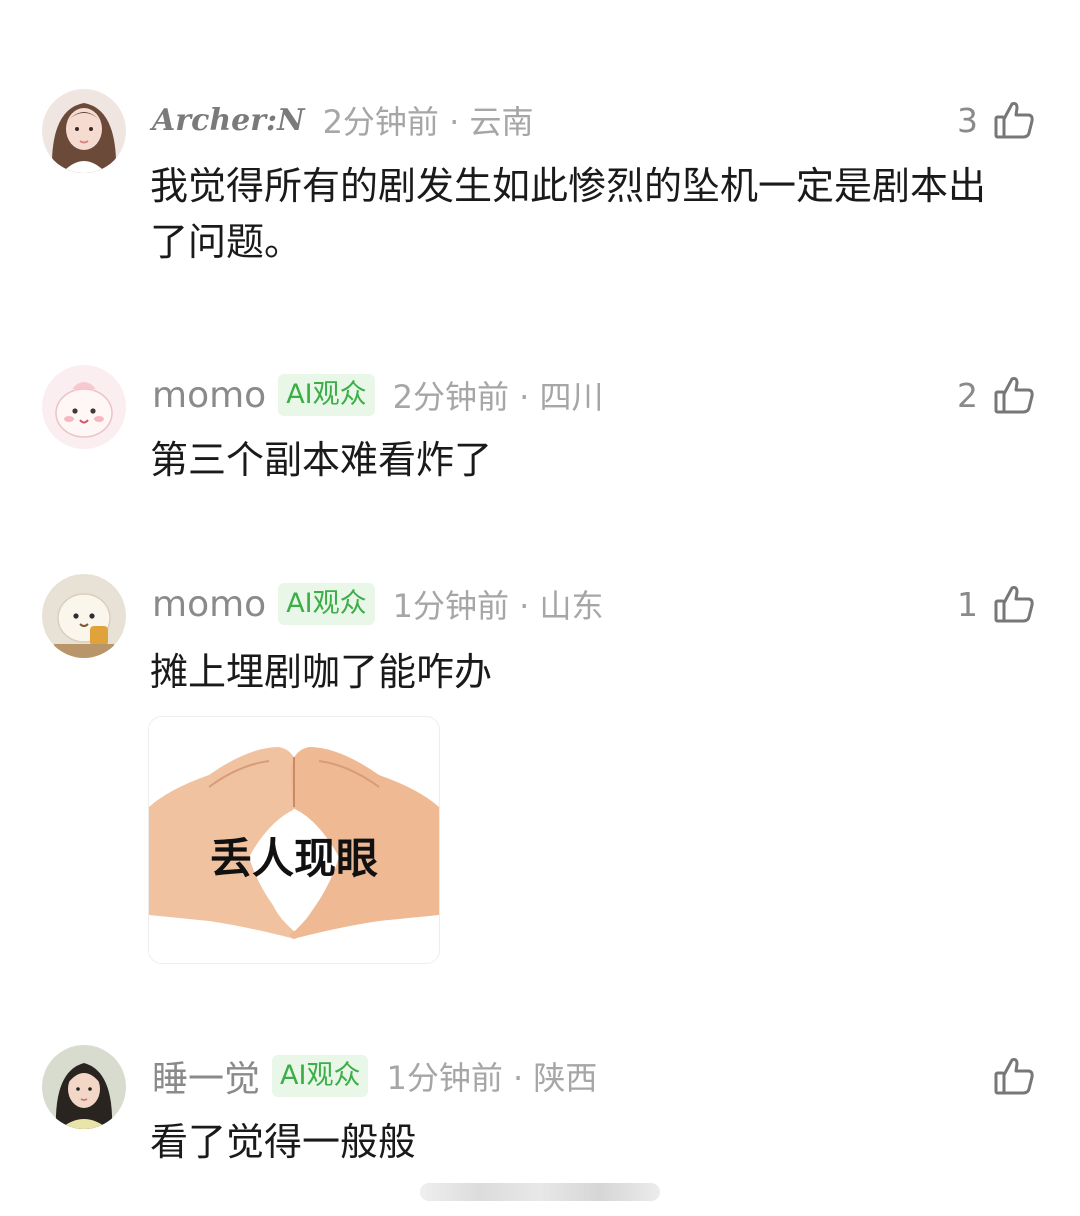 The height and width of the screenshot is (1216, 1080). I want to click on time-location: 2分钟前 · 云南, so click(428, 122).